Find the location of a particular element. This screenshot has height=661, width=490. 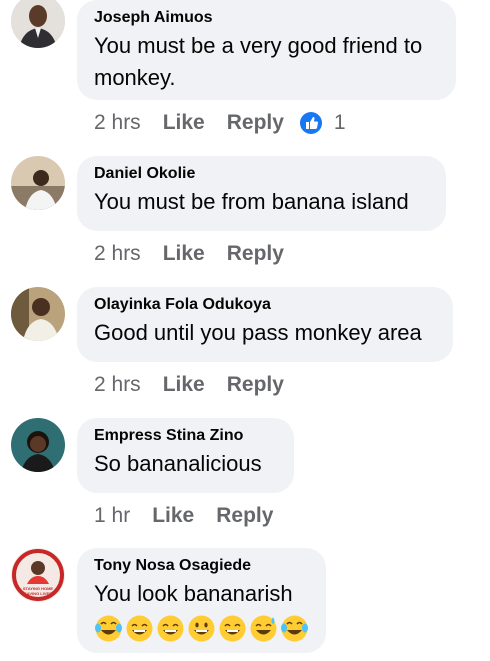

grinning-face-icon is located at coordinates (201, 628).